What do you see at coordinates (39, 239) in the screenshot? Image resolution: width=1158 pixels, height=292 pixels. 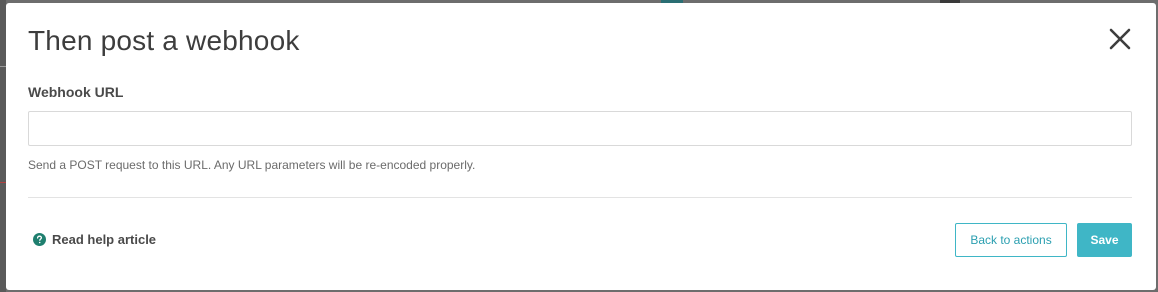 I see `question-circle-icon` at bounding box center [39, 239].